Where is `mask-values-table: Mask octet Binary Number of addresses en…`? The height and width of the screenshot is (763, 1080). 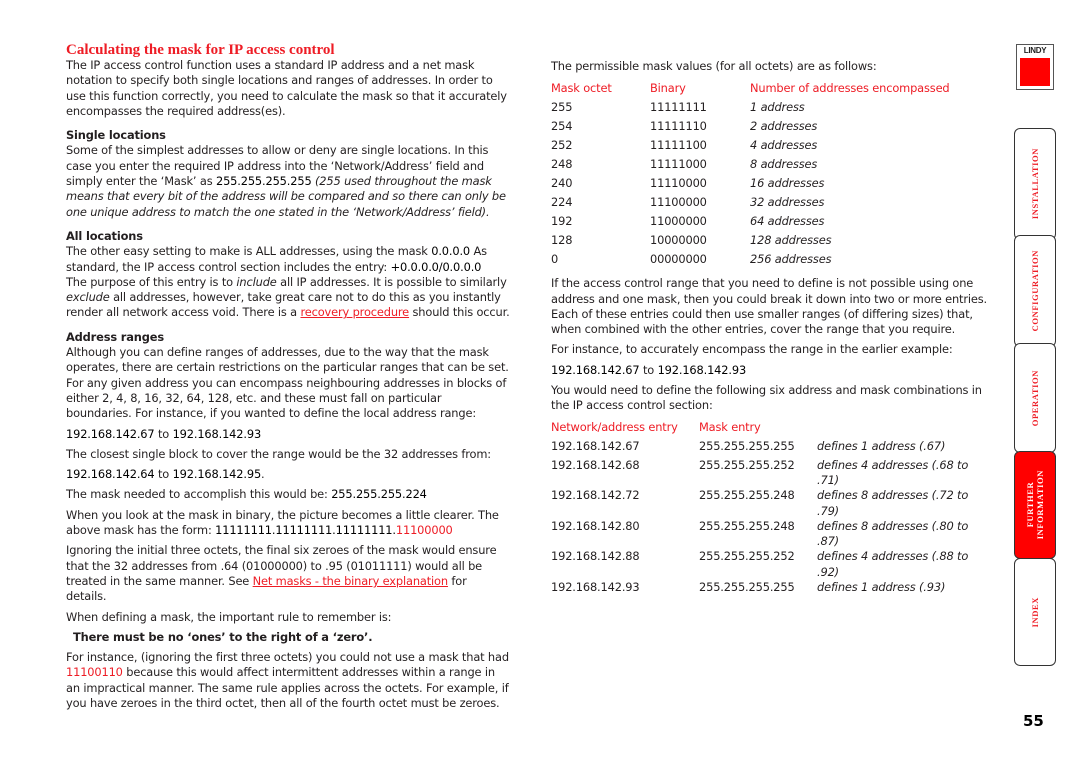 mask-values-table: Mask octet Binary Number of addresses en… is located at coordinates (750, 176).